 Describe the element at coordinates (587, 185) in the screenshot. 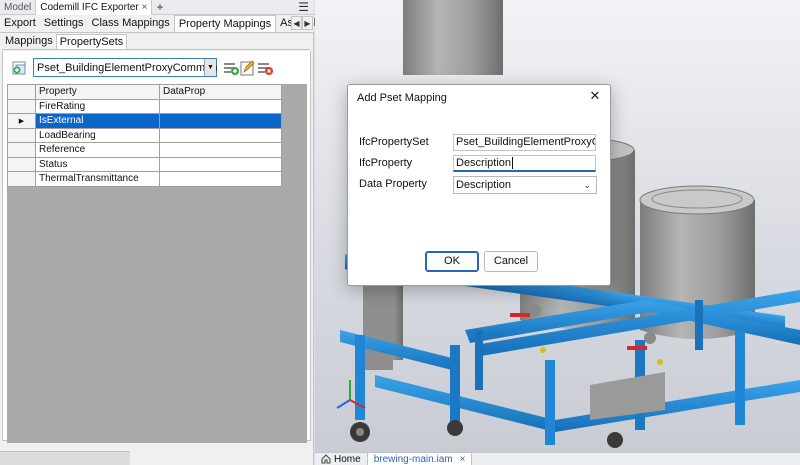

I see `chevron-down-icon: ⌄` at that location.